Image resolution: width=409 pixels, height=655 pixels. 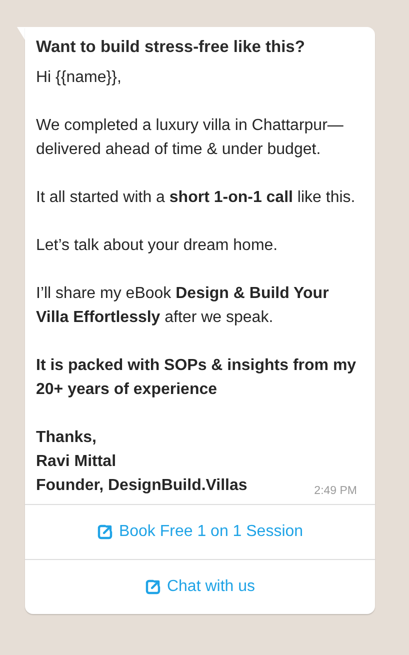 What do you see at coordinates (157, 246) in the screenshot?
I see `message-paragraph: Let’s talk about your dream home.` at bounding box center [157, 246].